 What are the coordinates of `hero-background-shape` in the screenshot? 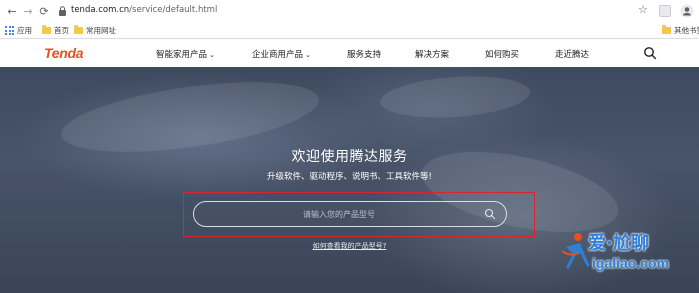 It's located at (455, 97).